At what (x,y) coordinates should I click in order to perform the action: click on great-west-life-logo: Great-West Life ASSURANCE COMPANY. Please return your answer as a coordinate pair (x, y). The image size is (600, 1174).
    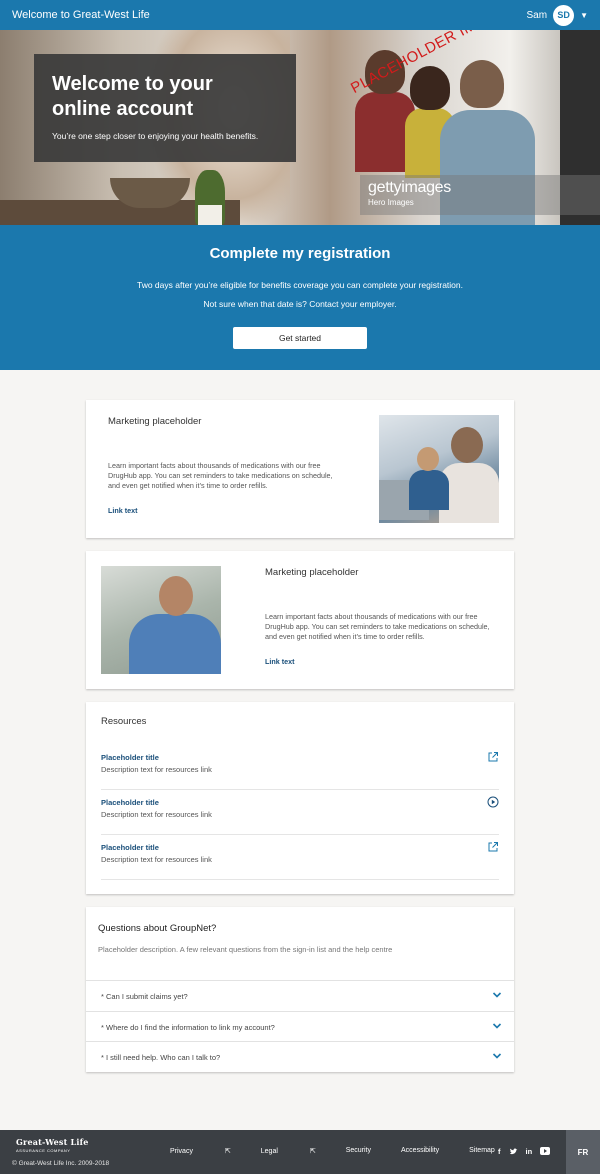
    Looking at the image, I should click on (52, 1145).